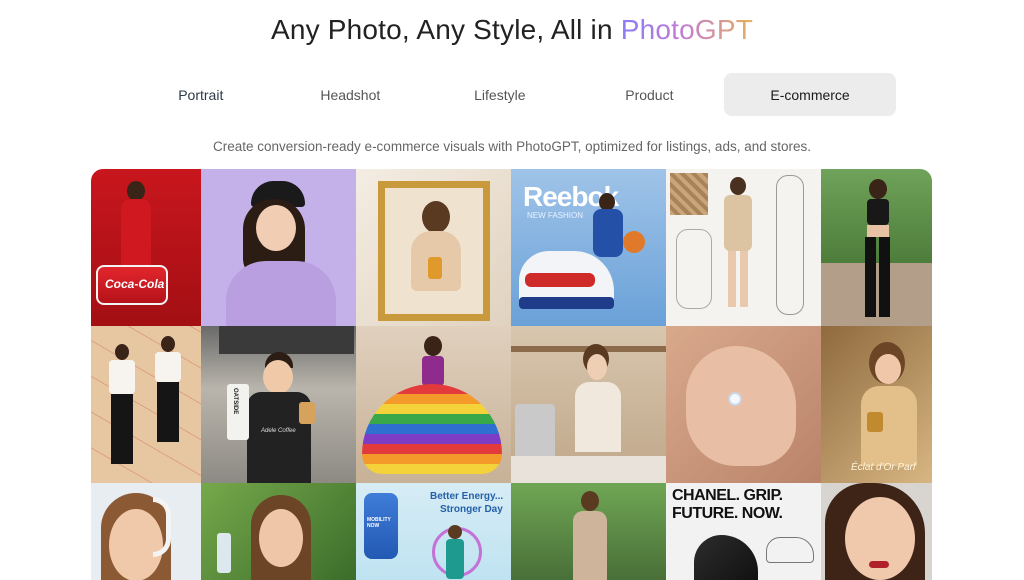 The image size is (1024, 580). I want to click on gallery-image-portrait-closeup, so click(876, 531).